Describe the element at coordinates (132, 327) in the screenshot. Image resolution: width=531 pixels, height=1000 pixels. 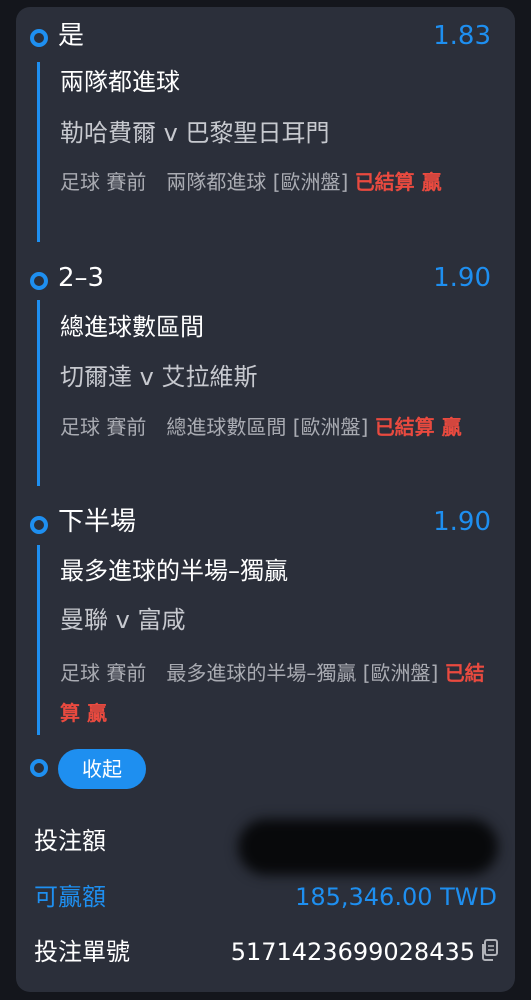
I see `leg-market: 總進球數區間` at that location.